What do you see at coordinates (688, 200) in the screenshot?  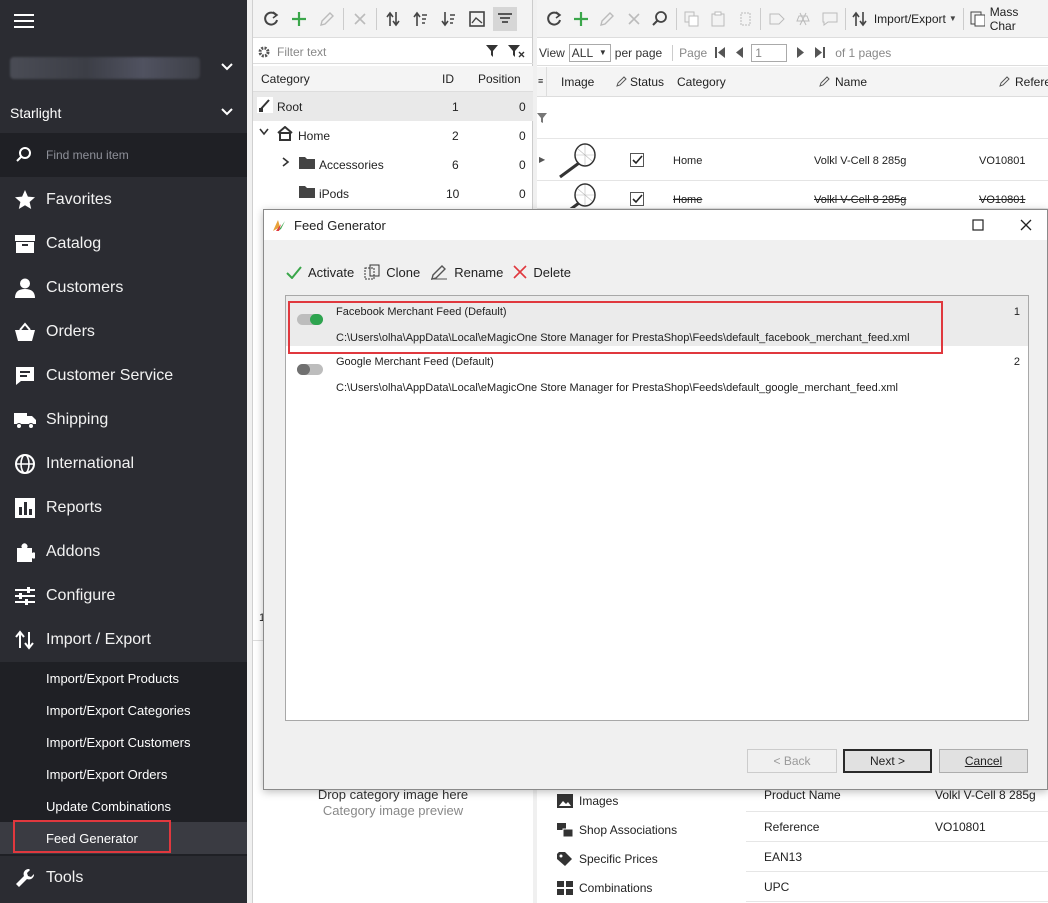 I see `product-category: Home` at bounding box center [688, 200].